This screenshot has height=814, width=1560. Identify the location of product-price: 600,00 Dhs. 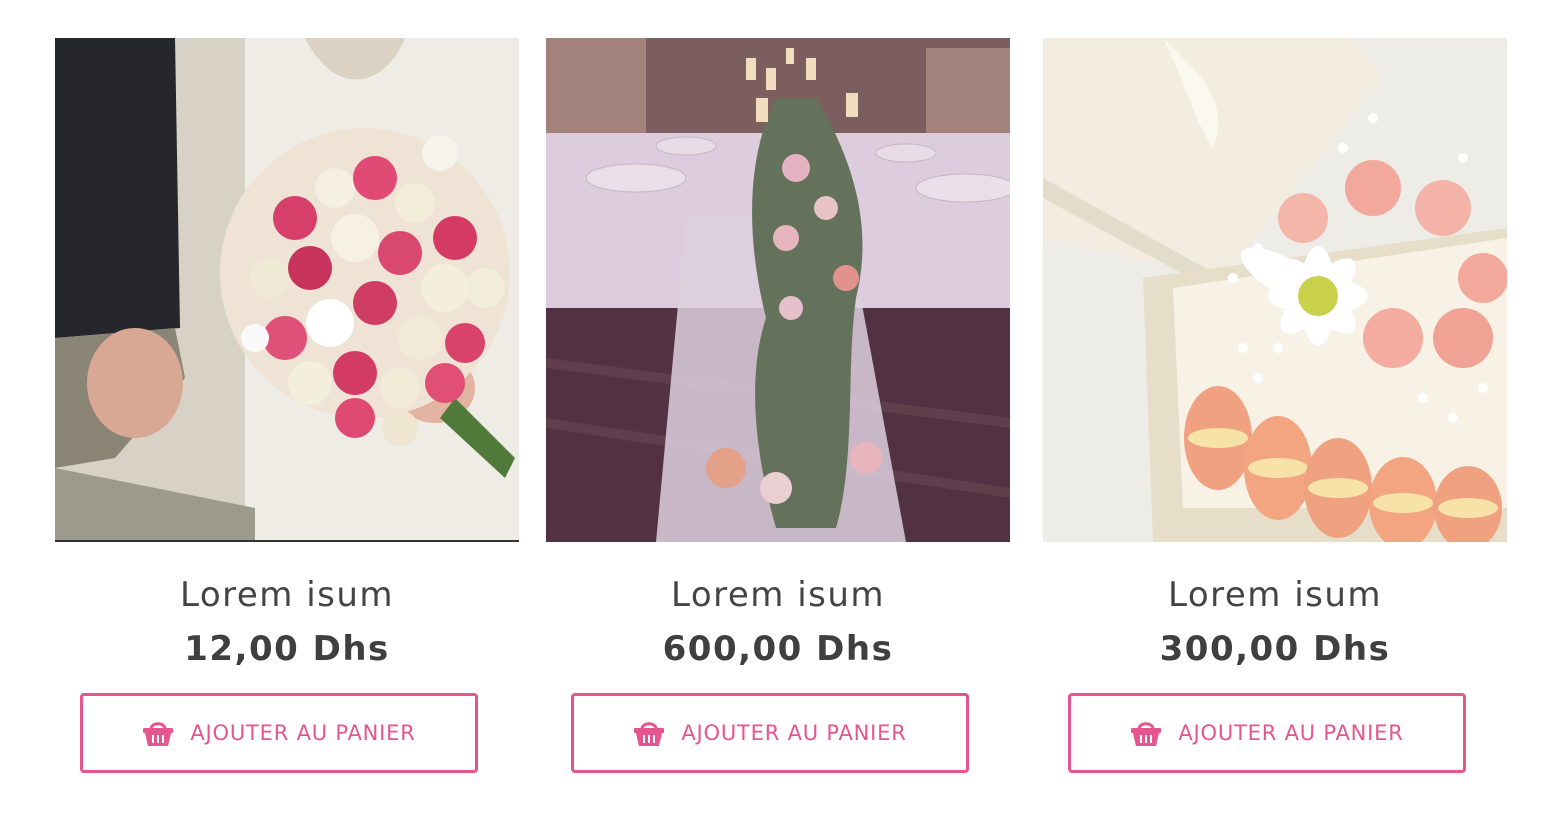
(778, 649).